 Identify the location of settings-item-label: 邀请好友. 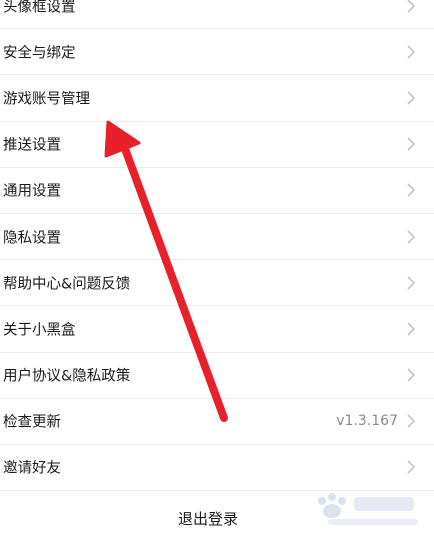
(32, 468).